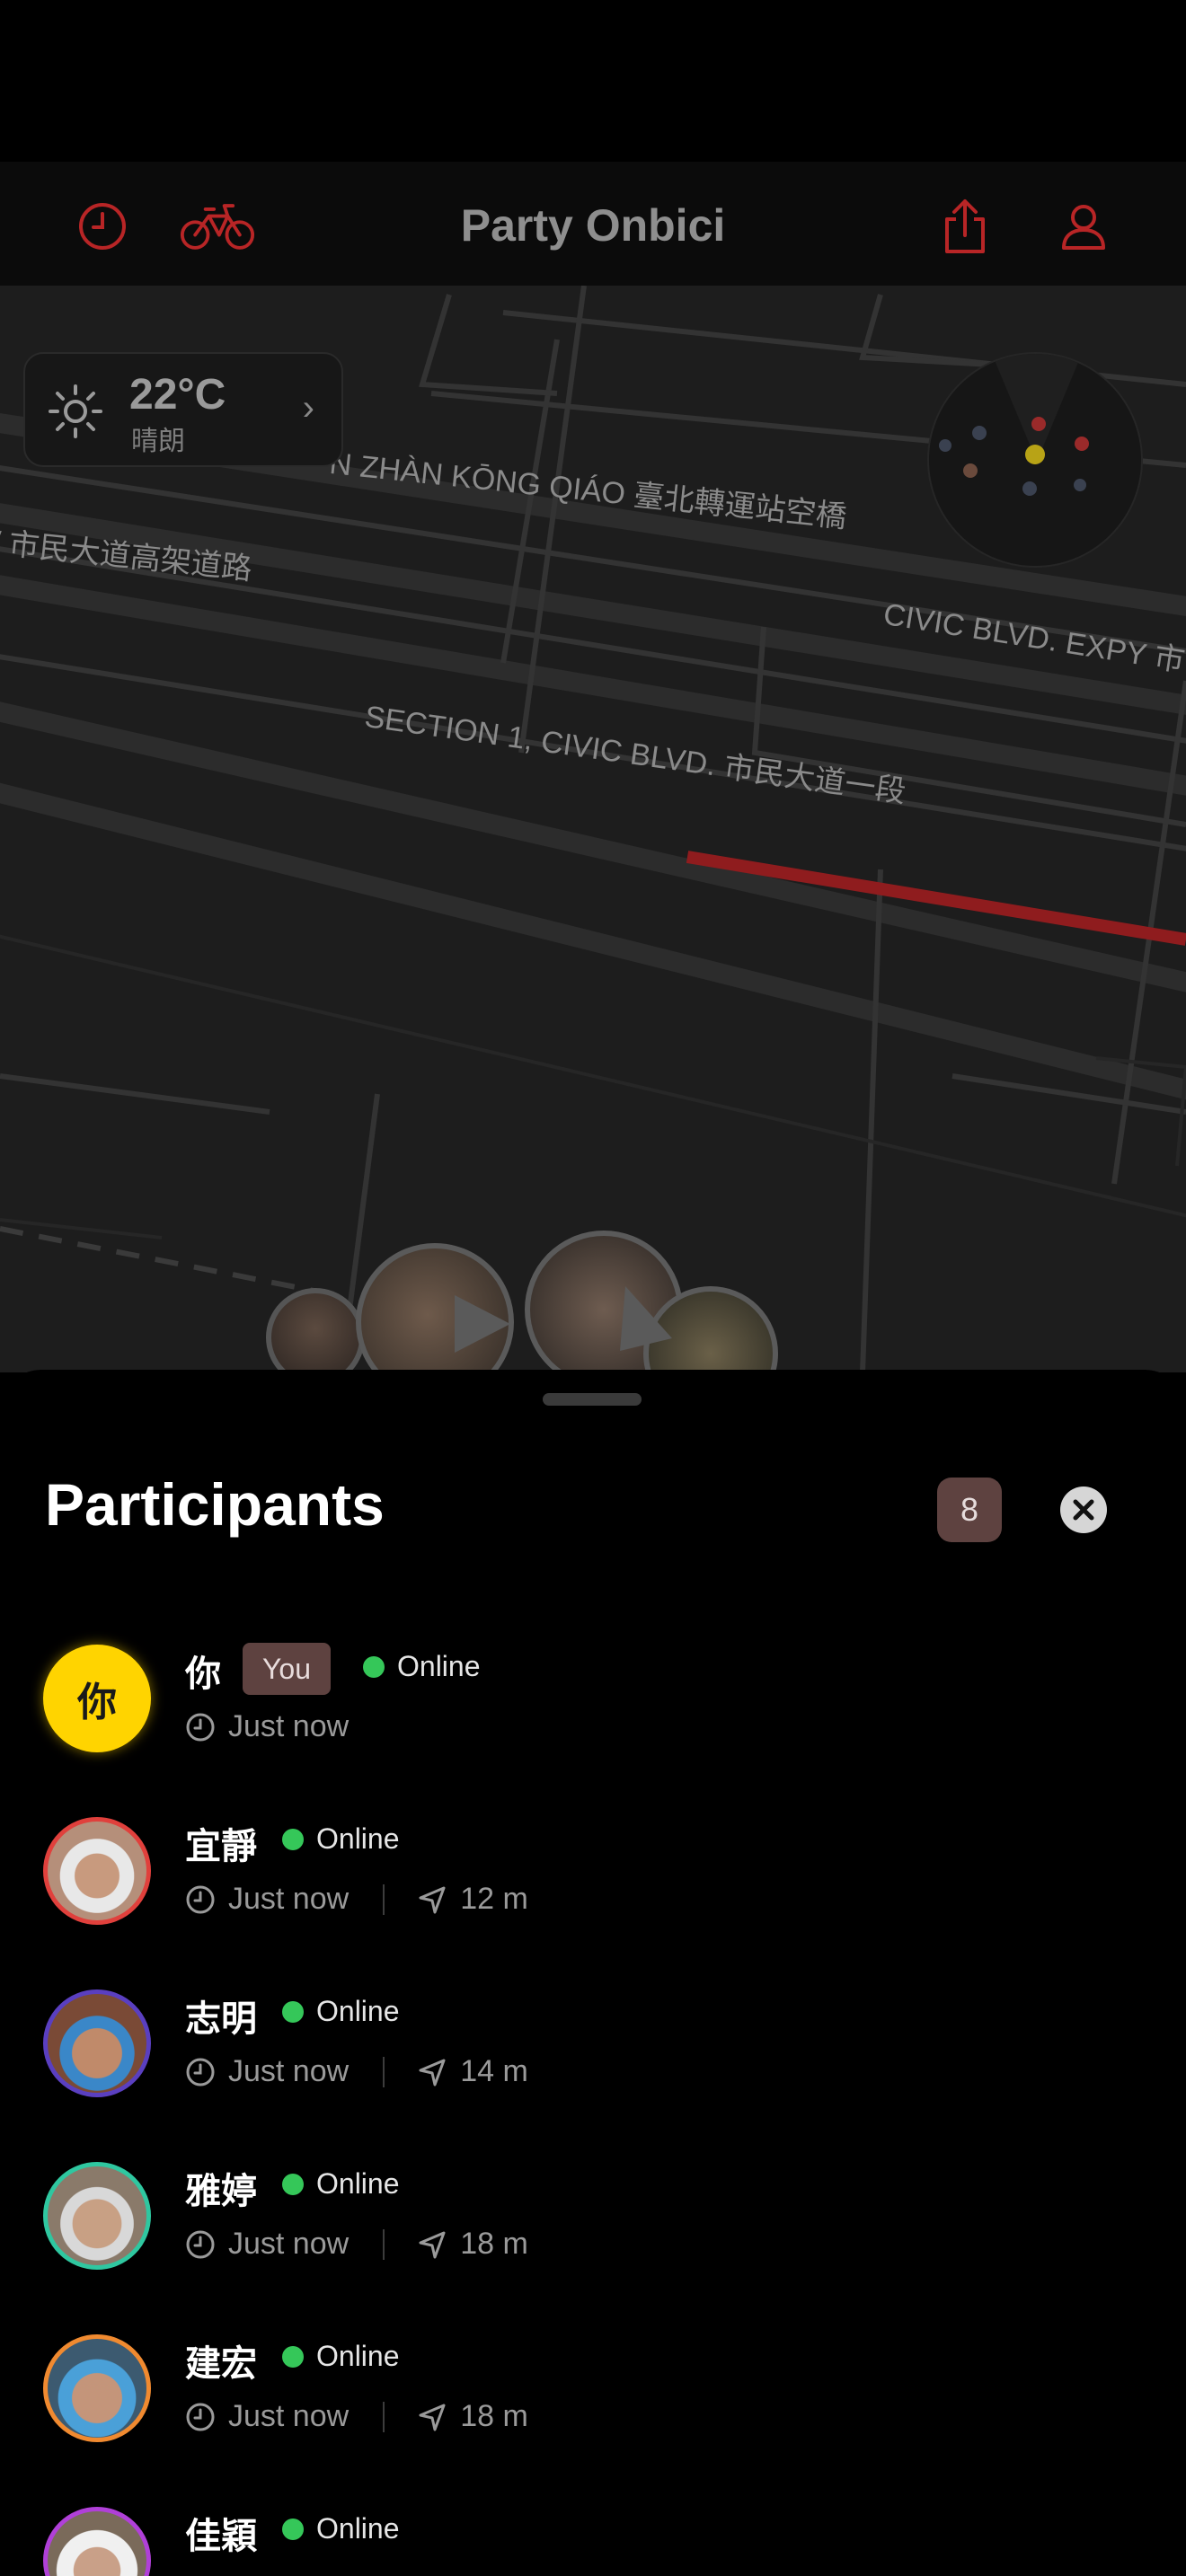  I want to click on close-icon, so click(1083, 1510).